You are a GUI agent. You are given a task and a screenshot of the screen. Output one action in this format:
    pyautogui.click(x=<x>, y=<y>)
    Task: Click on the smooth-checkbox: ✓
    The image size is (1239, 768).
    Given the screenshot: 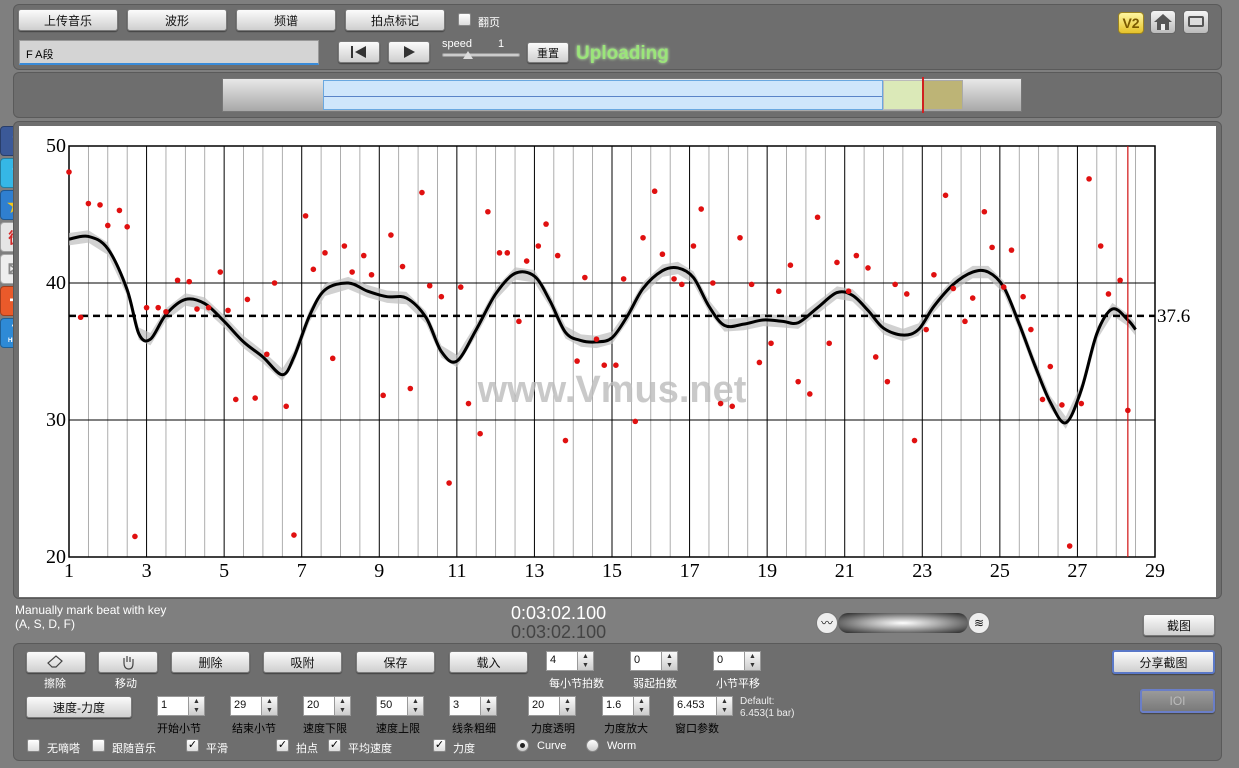 What is the action you would take?
    pyautogui.click(x=192, y=745)
    